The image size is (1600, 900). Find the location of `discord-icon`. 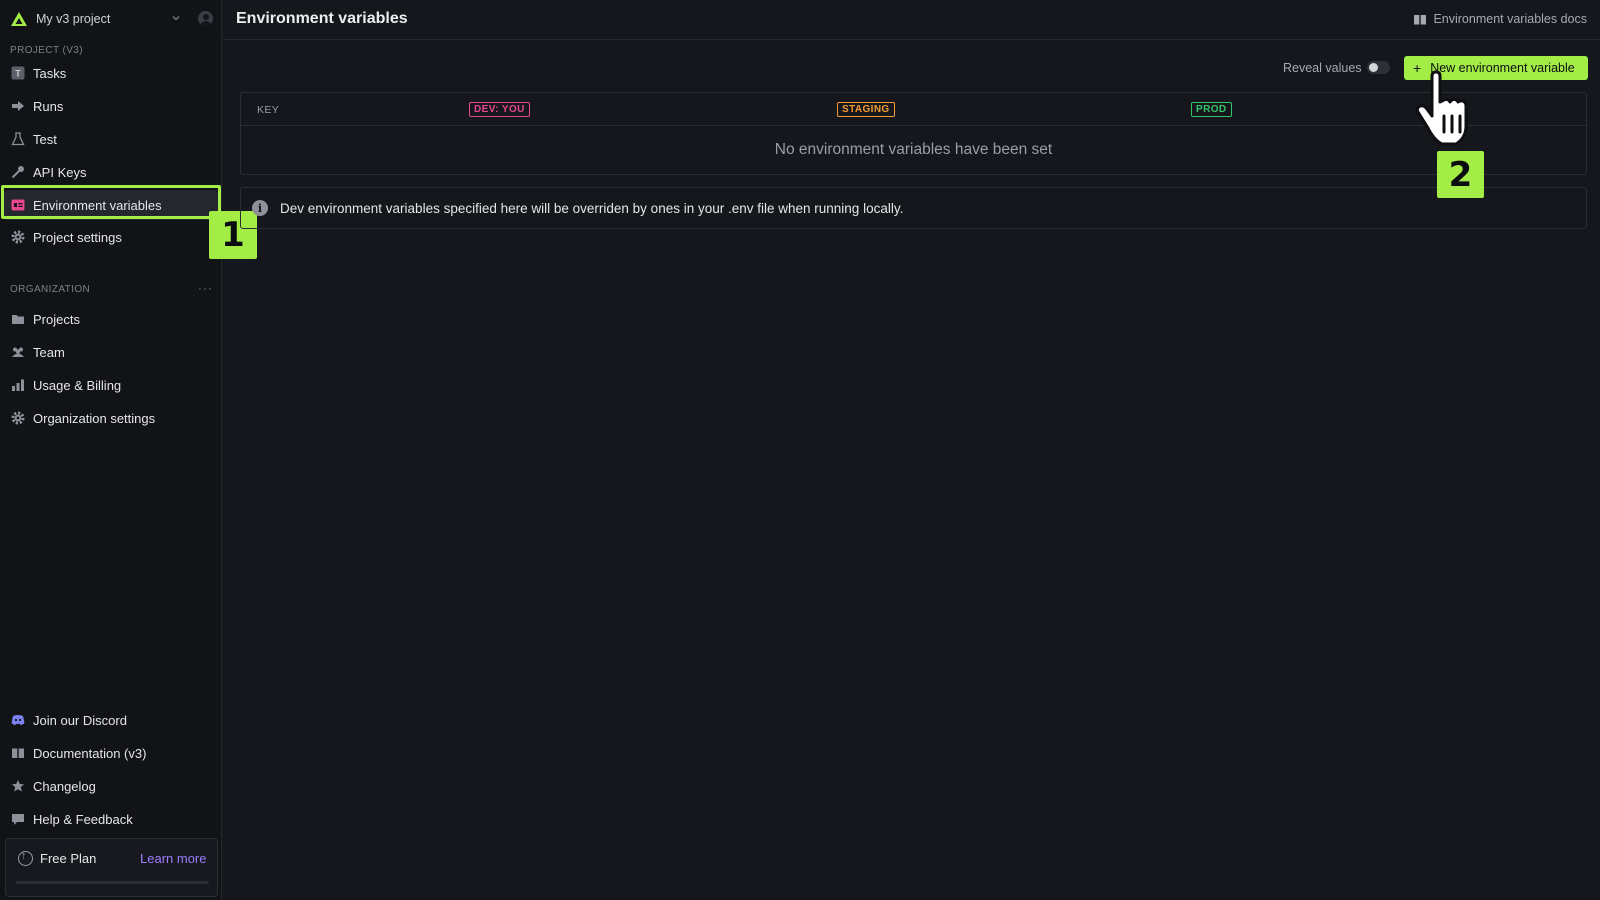

discord-icon is located at coordinates (18, 720).